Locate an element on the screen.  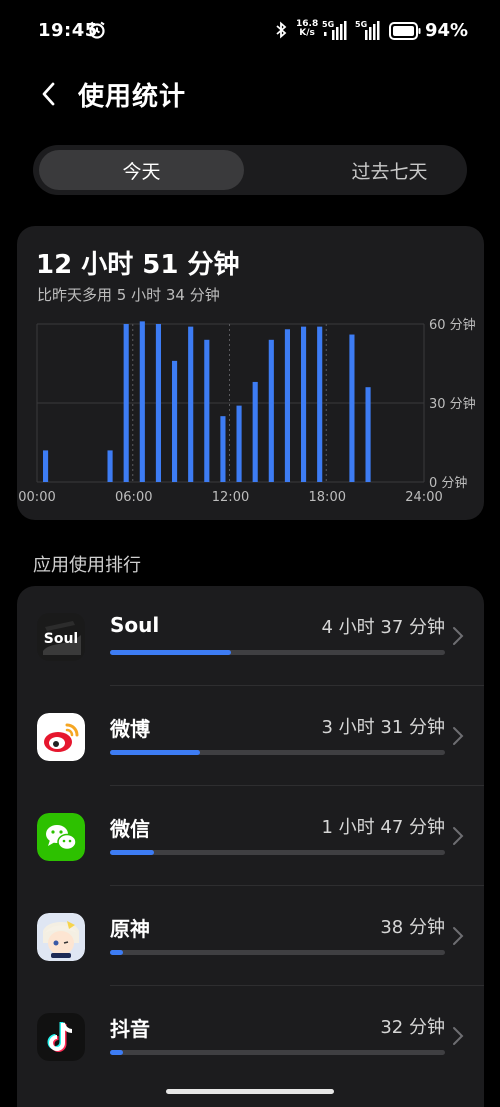
chart-ytick-label: 0 分钟 is located at coordinates (448, 483).